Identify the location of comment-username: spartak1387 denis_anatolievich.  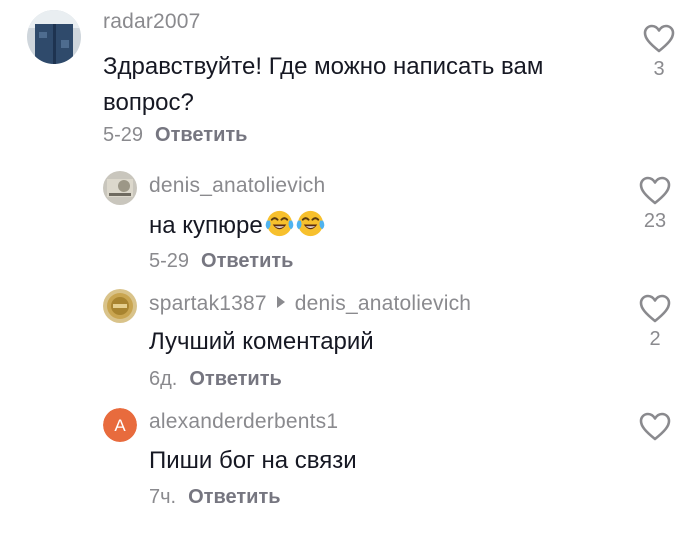
(310, 304).